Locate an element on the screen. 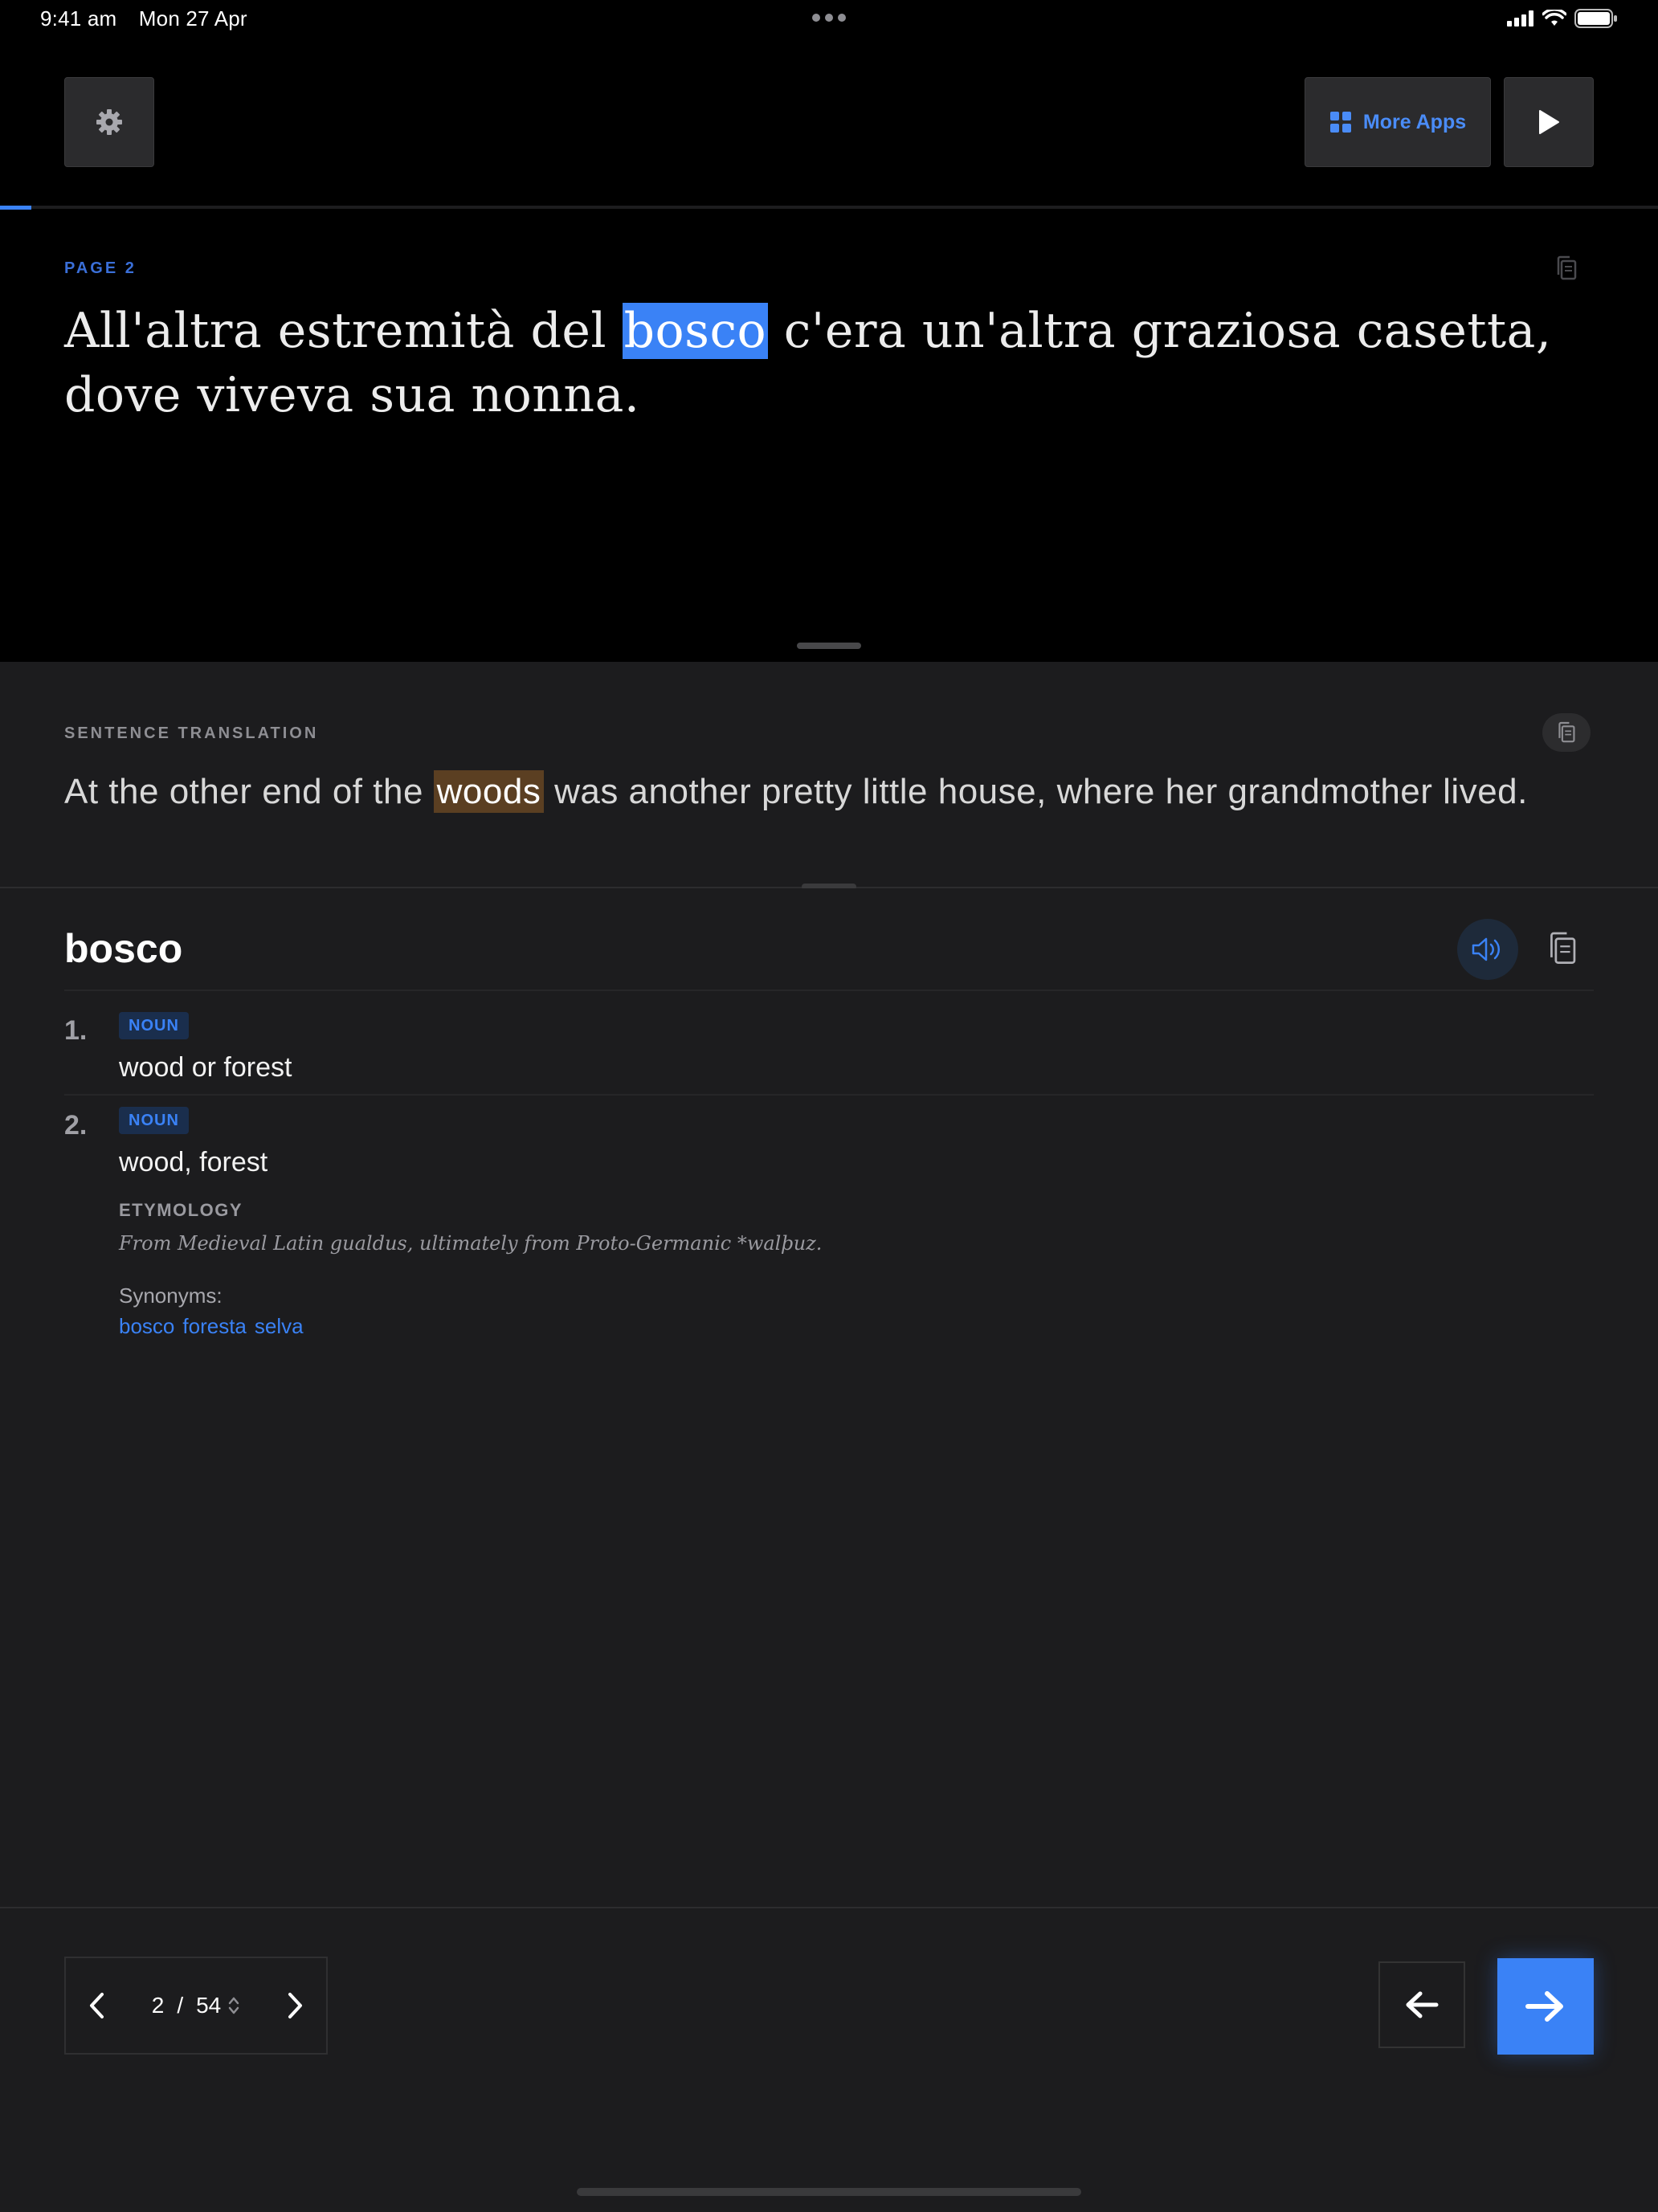  settings-button is located at coordinates (109, 122).